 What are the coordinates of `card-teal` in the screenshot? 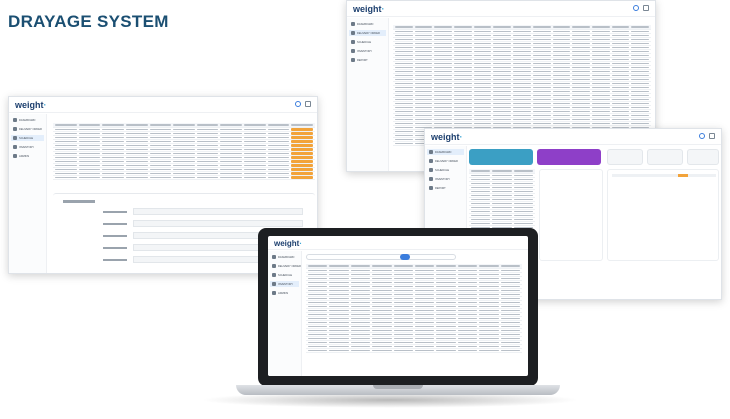 It's located at (501, 157).